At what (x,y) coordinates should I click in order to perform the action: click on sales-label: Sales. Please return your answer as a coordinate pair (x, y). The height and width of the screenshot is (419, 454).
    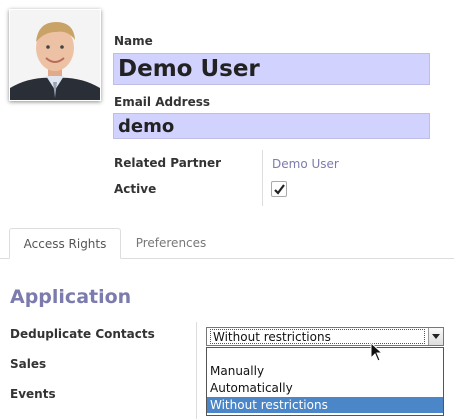
    Looking at the image, I should click on (28, 364).